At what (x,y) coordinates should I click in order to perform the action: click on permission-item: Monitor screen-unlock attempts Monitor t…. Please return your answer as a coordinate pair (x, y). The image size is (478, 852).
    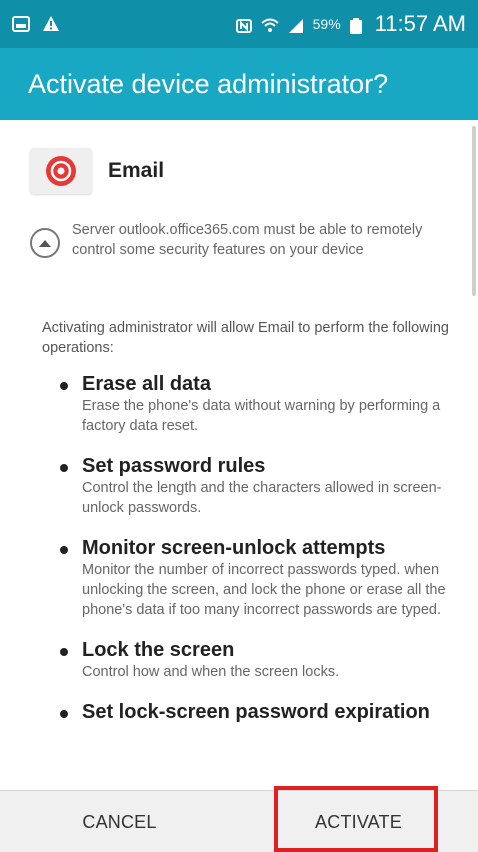
    Looking at the image, I should click on (258, 578).